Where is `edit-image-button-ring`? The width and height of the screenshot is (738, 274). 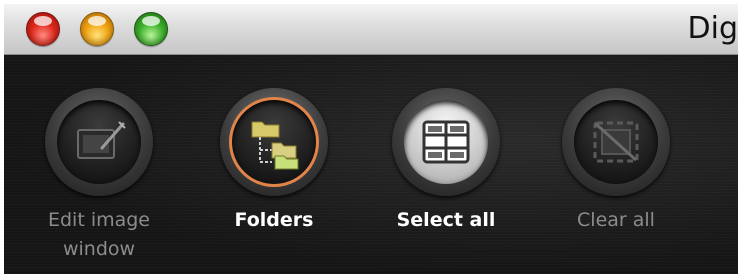 edit-image-button-ring is located at coordinates (99, 142).